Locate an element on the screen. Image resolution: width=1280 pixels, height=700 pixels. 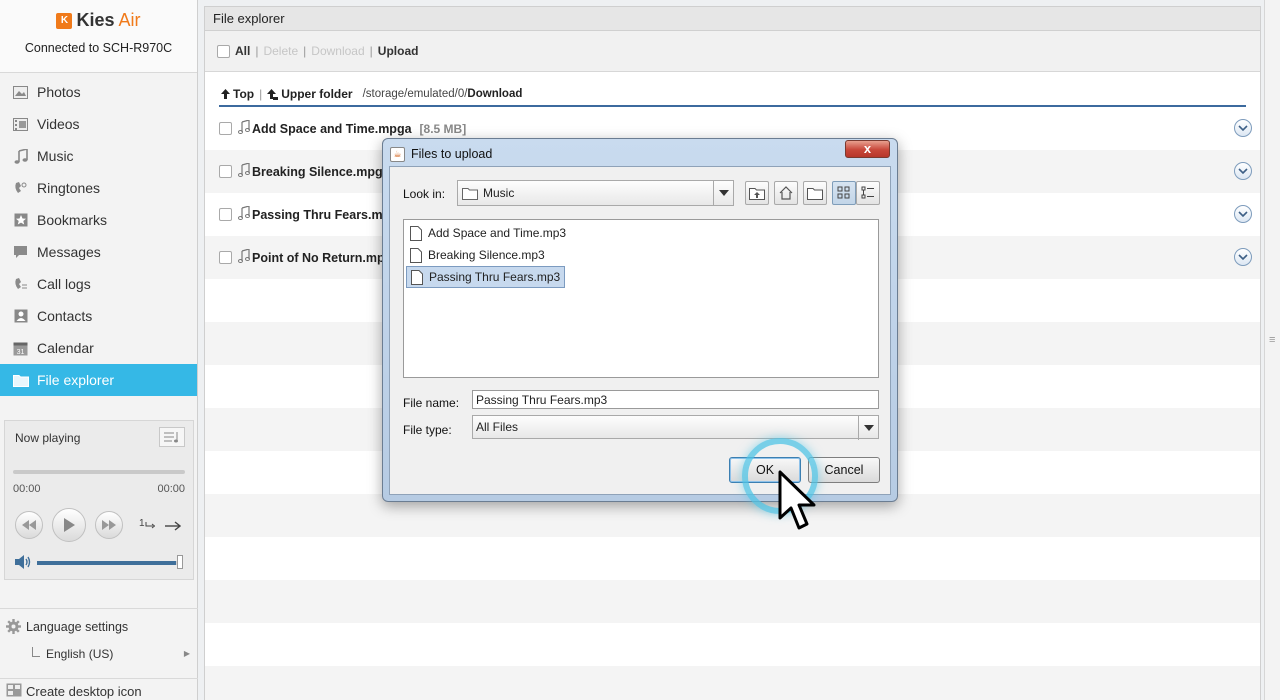
sequential-icon is located at coordinates (173, 526).